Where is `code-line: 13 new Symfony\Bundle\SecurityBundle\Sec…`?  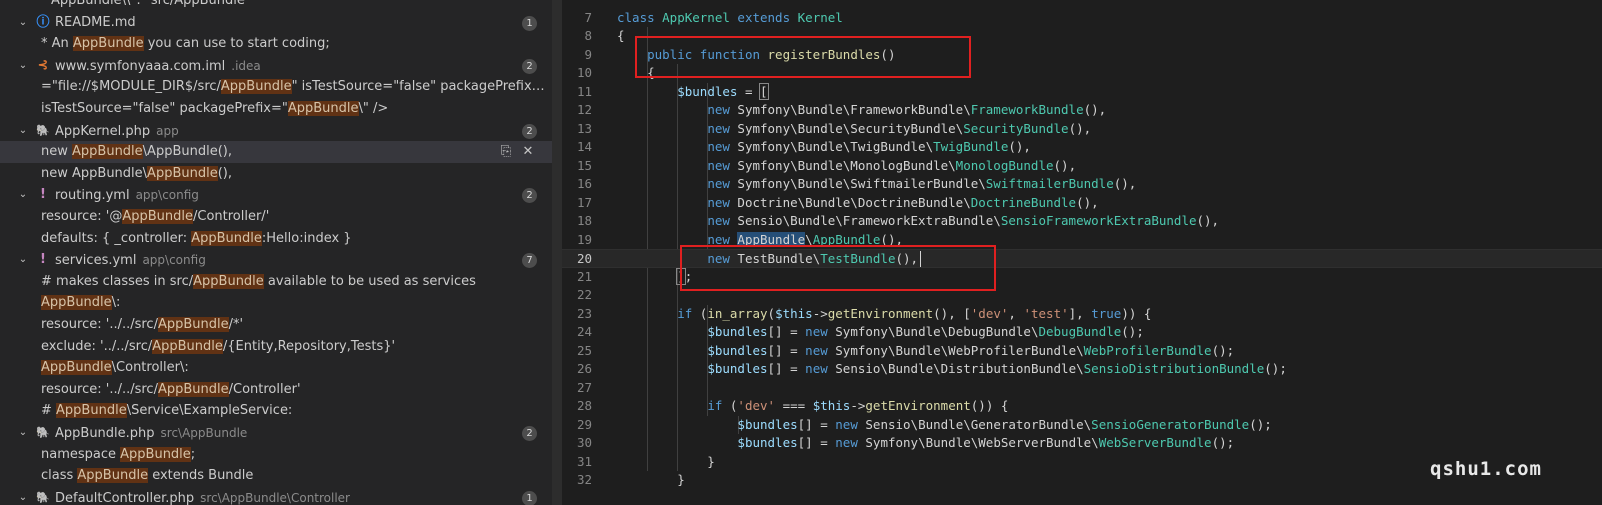
code-line: 13 new Symfony\Bundle\SecurityBundle\Sec… is located at coordinates (1082, 129).